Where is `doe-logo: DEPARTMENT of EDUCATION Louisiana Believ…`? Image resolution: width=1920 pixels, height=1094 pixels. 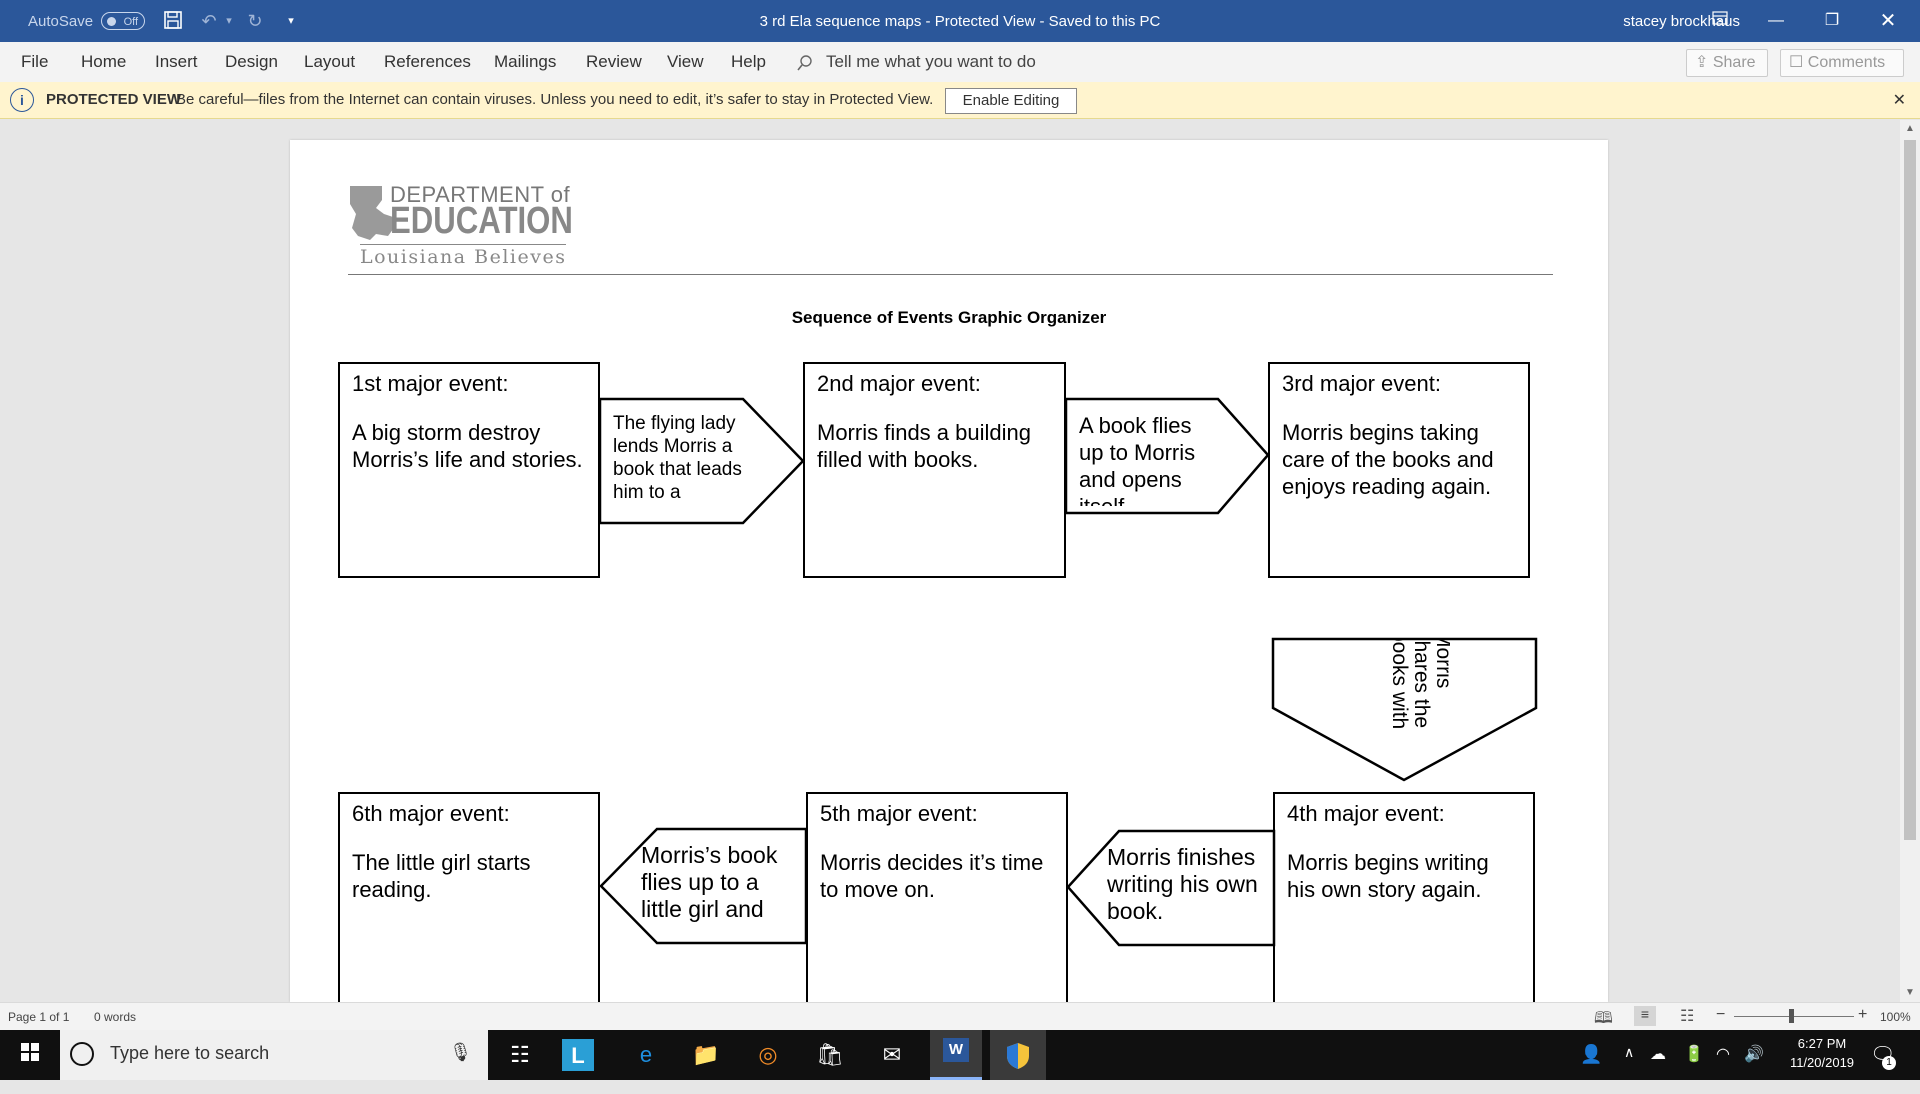
doe-logo: DEPARTMENT of EDUCATION Louisiana Believ… is located at coordinates (468, 227).